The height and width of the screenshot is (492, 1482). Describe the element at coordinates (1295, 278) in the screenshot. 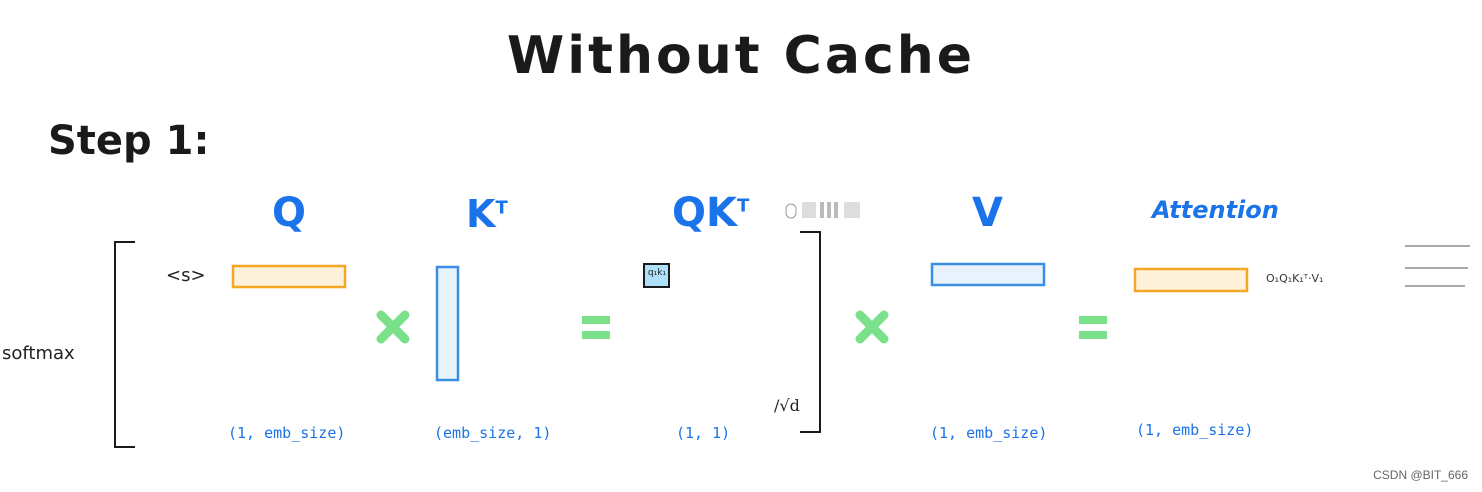

I see `attention-formula: O₁Q₁K₁ᵀ·V₁` at that location.